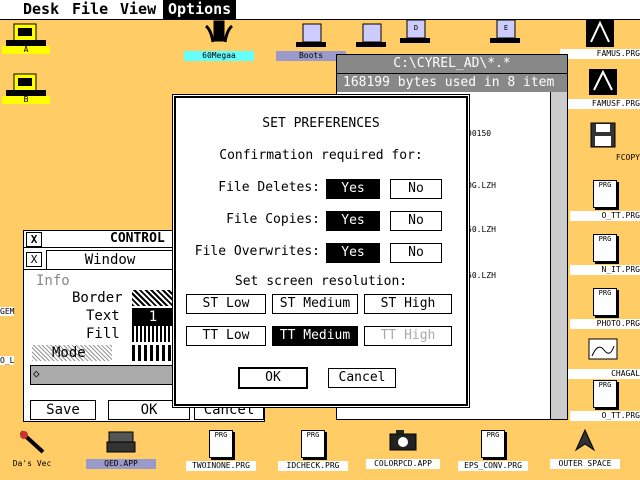  Describe the element at coordinates (605, 216) in the screenshot. I see `right-prg-1-label: O_TT.PRG` at that location.